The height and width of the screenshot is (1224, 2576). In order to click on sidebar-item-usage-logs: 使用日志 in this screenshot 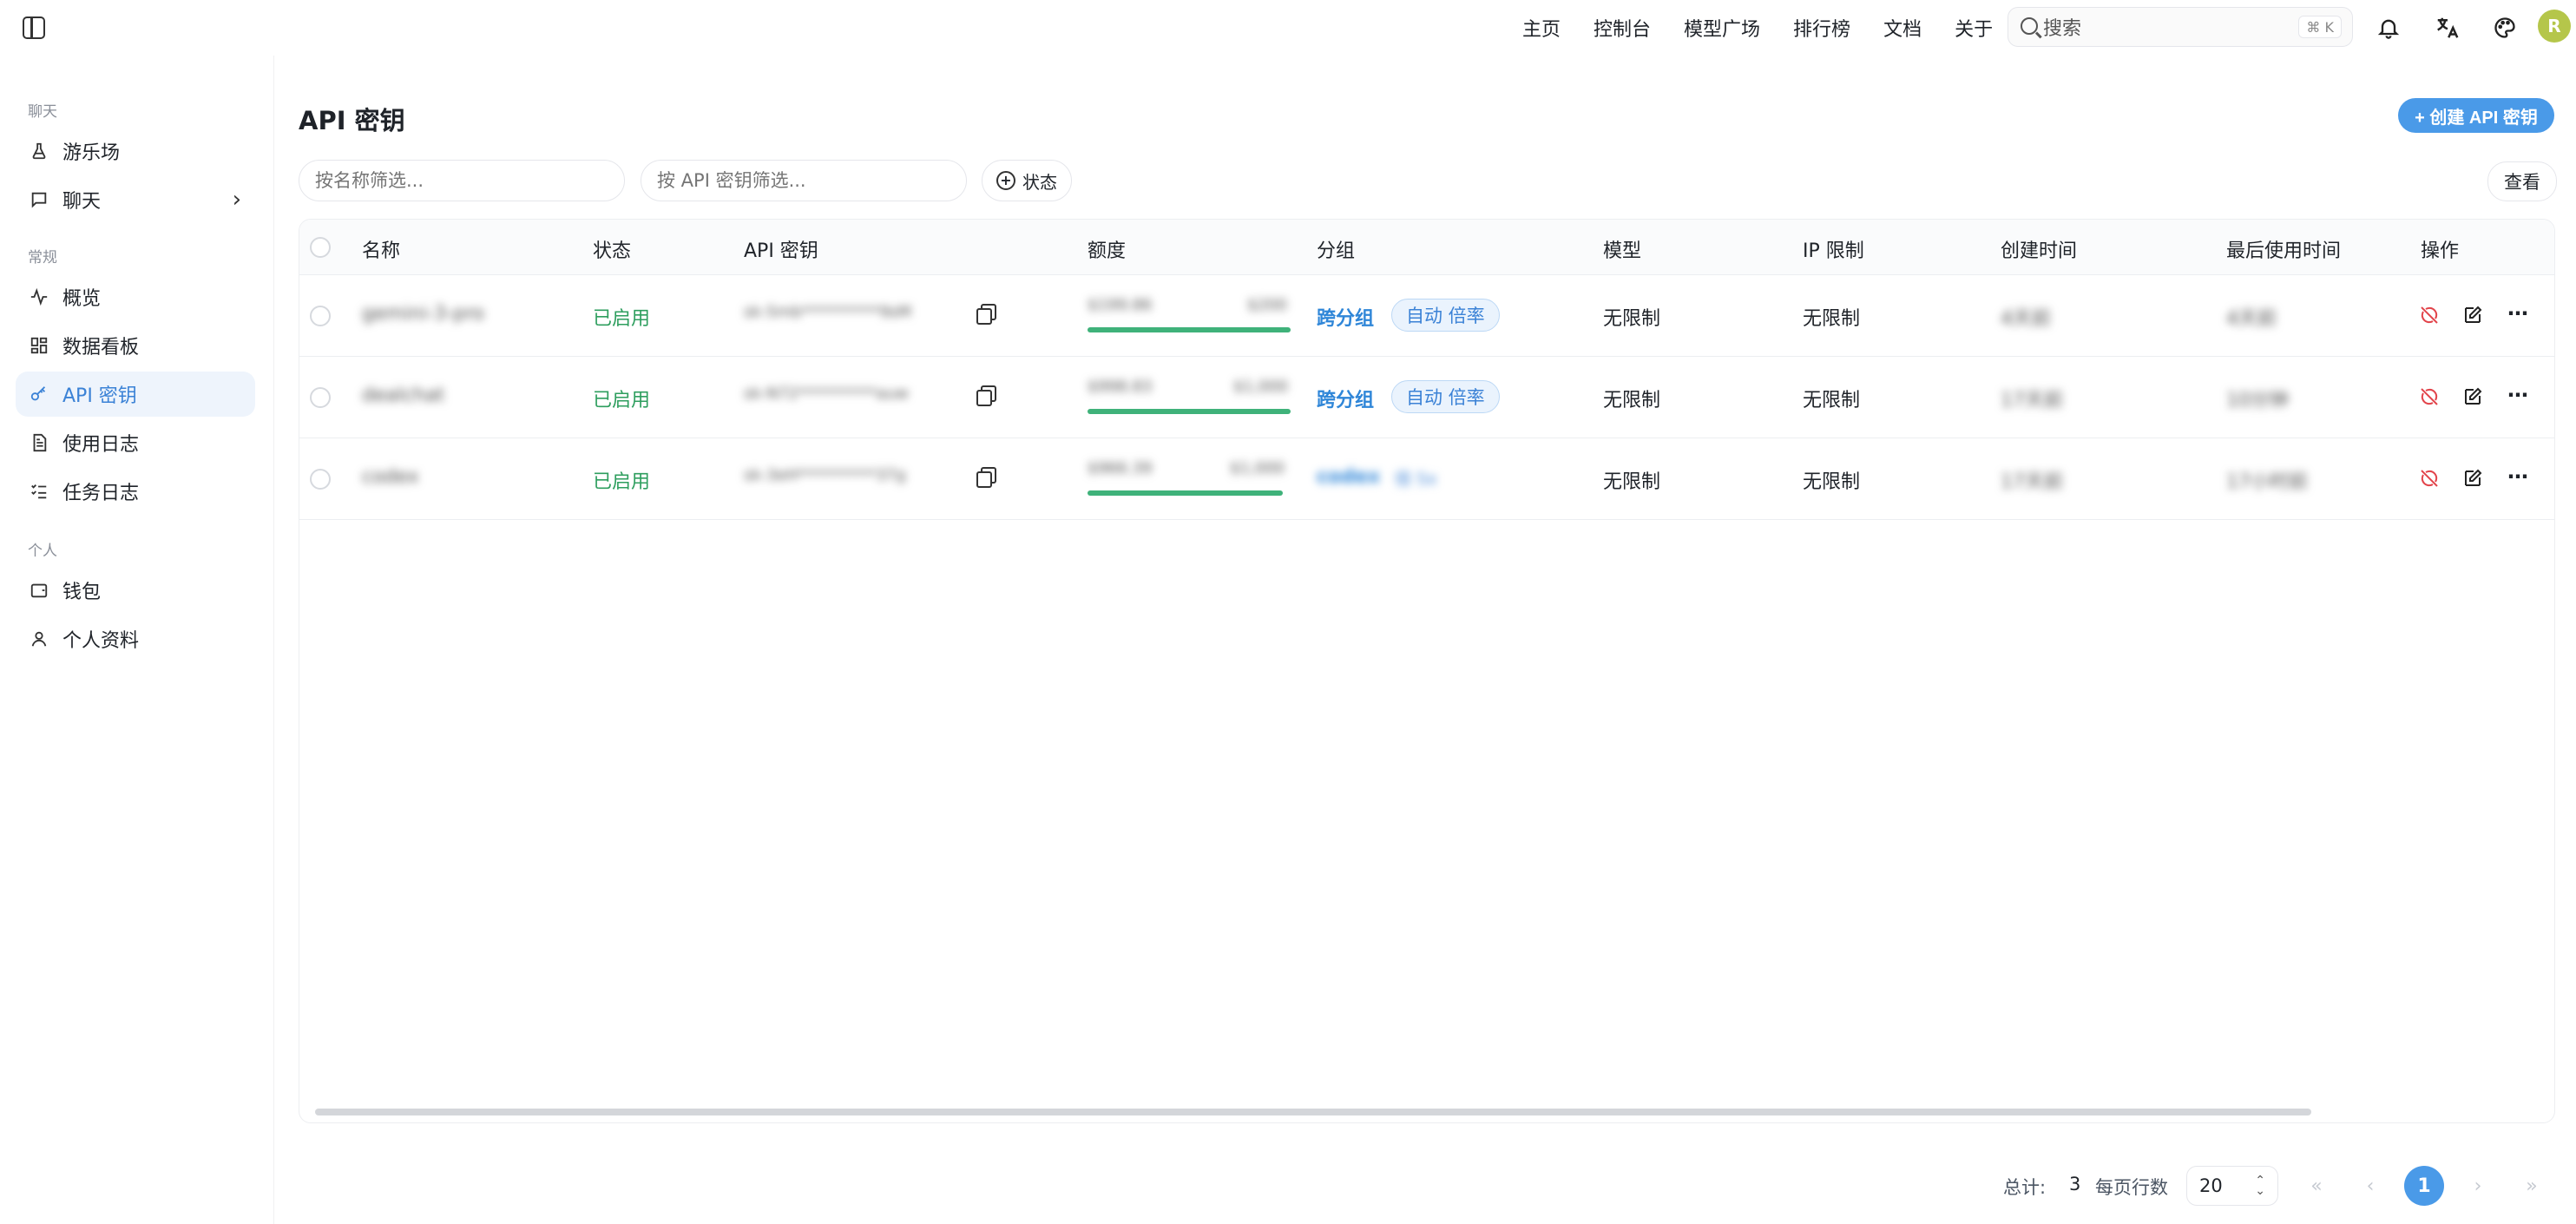, I will do `click(135, 442)`.